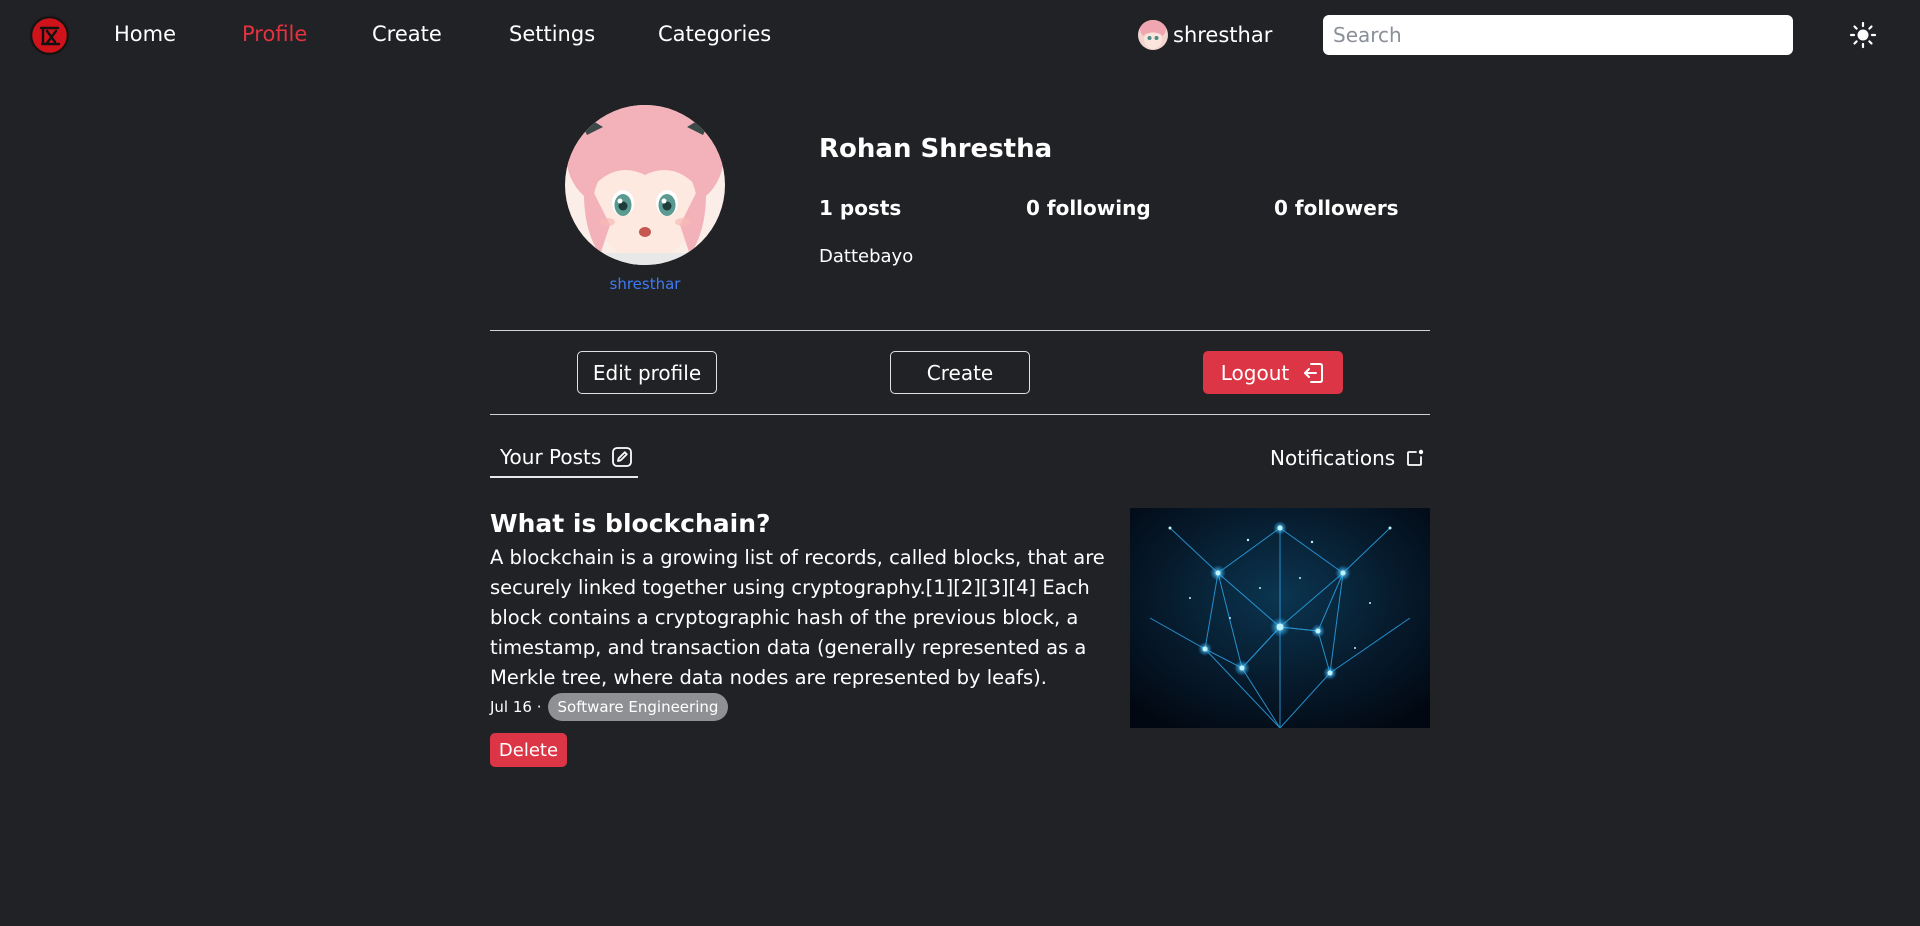 This screenshot has width=1920, height=926. I want to click on profile-handle: shresthar, so click(645, 284).